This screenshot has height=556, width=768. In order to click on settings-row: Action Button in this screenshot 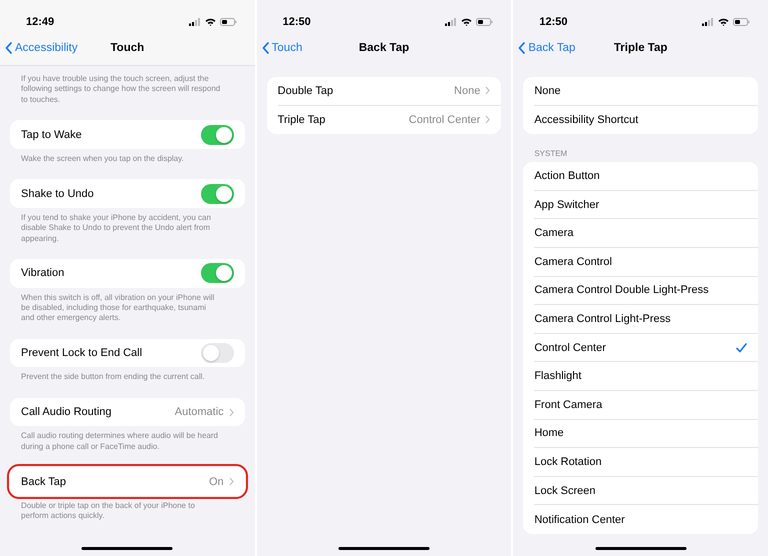, I will do `click(646, 176)`.